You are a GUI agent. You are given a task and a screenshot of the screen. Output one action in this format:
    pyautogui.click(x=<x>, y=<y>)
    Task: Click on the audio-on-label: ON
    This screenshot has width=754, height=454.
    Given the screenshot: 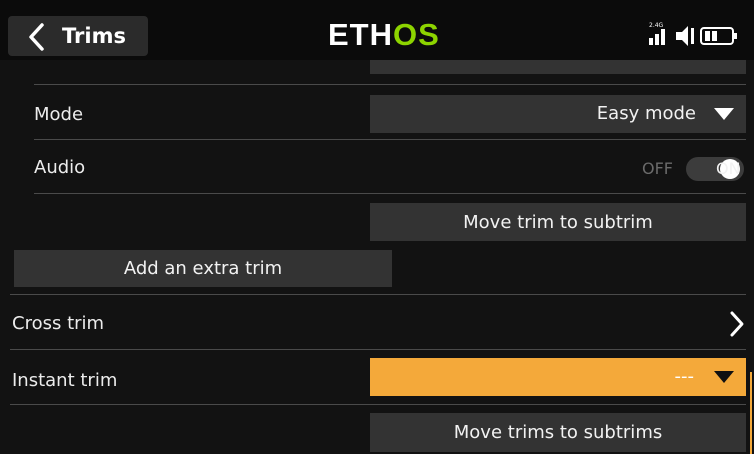 What is the action you would take?
    pyautogui.click(x=728, y=168)
    